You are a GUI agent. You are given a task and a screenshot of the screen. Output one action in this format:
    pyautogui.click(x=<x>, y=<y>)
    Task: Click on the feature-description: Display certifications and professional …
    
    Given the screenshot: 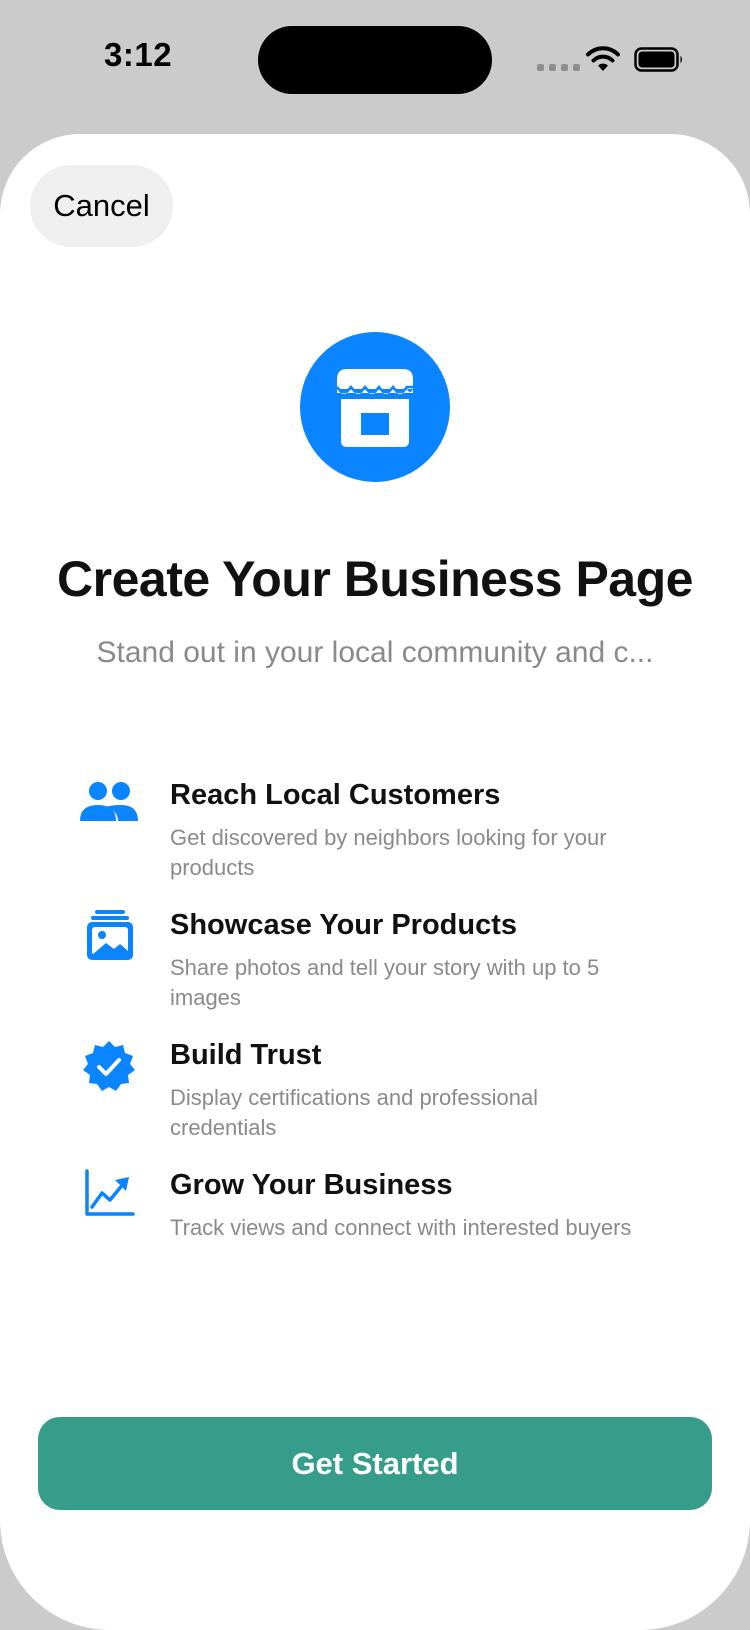 What is the action you would take?
    pyautogui.click(x=354, y=1112)
    